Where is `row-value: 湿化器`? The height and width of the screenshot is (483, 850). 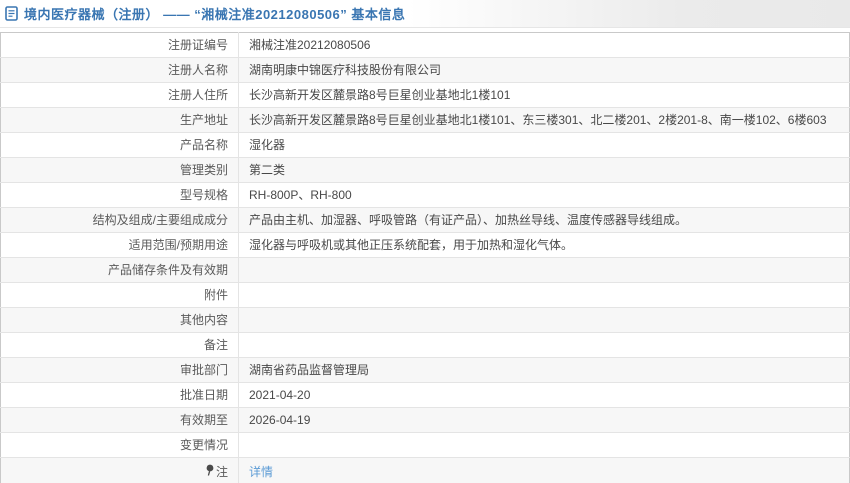
row-value: 湿化器 is located at coordinates (267, 145).